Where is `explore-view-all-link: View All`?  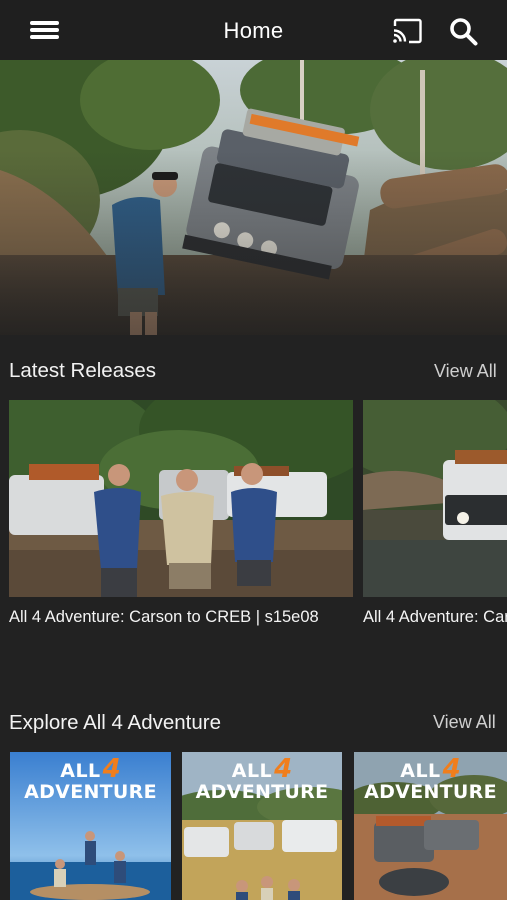
explore-view-all-link: View All is located at coordinates (464, 722).